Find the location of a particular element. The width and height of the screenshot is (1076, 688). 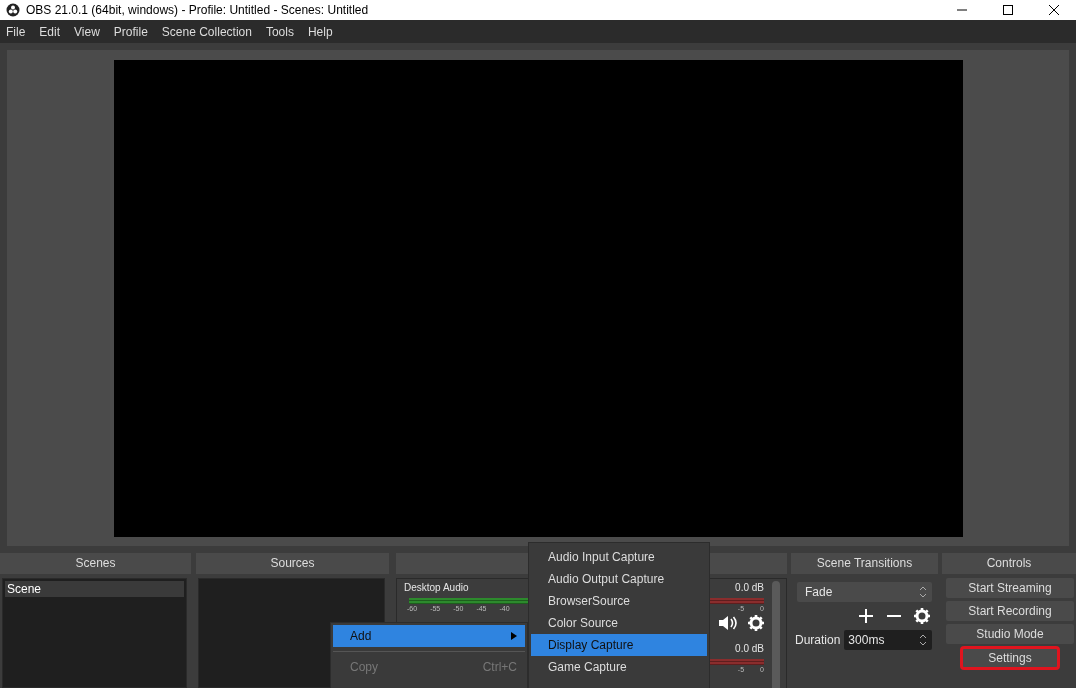

control-button: Start Recording is located at coordinates (1010, 611).